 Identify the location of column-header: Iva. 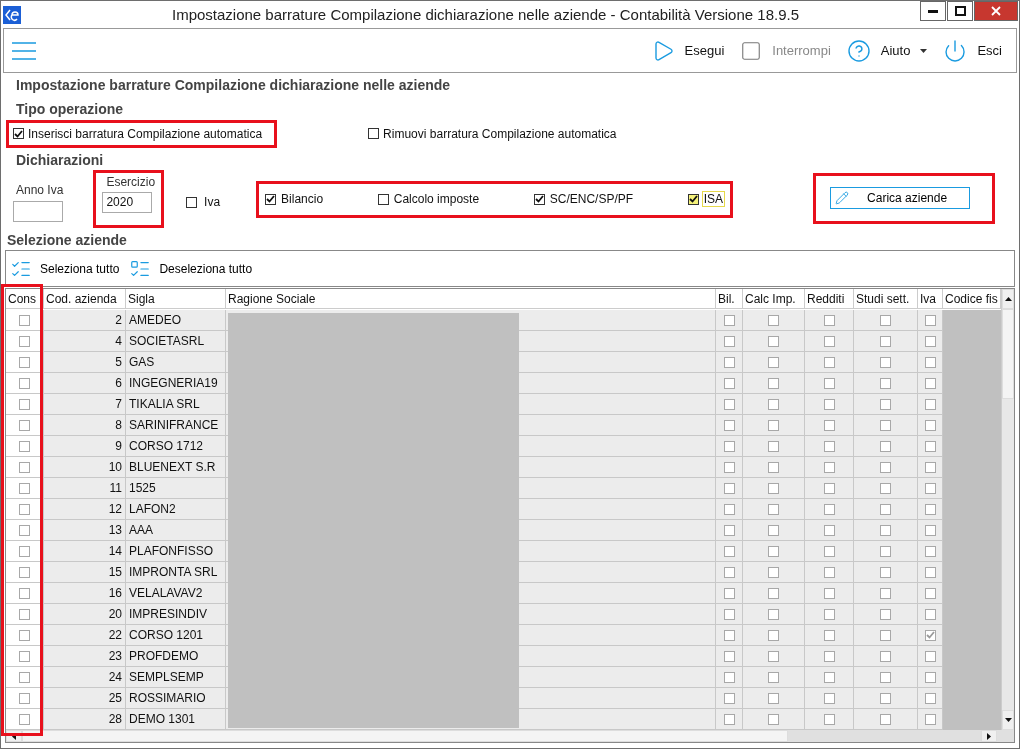
(930, 299).